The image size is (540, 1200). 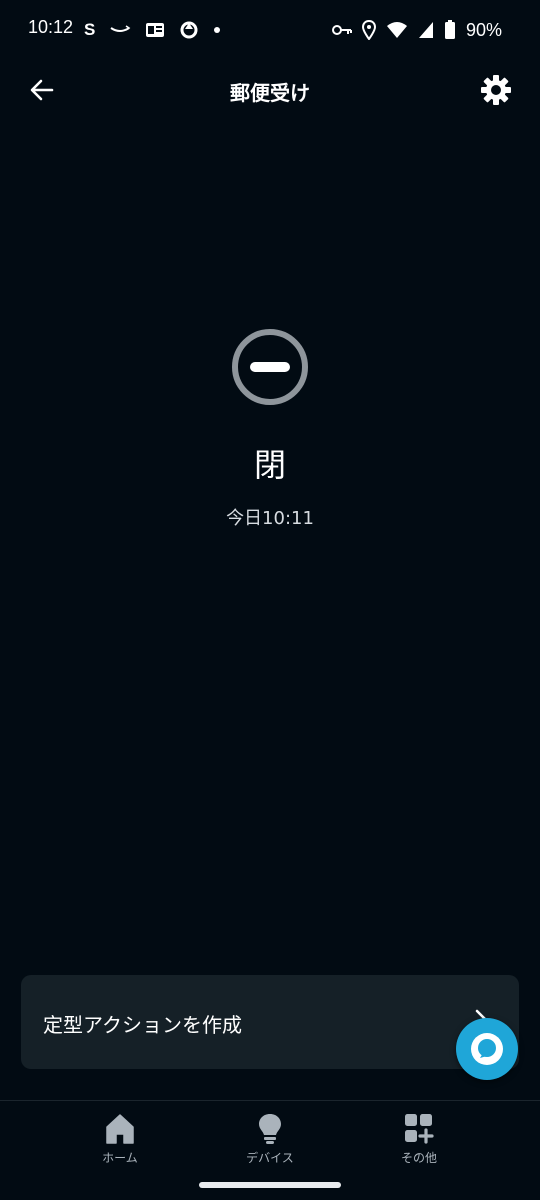 What do you see at coordinates (449, 29) in the screenshot?
I see `battery-icon` at bounding box center [449, 29].